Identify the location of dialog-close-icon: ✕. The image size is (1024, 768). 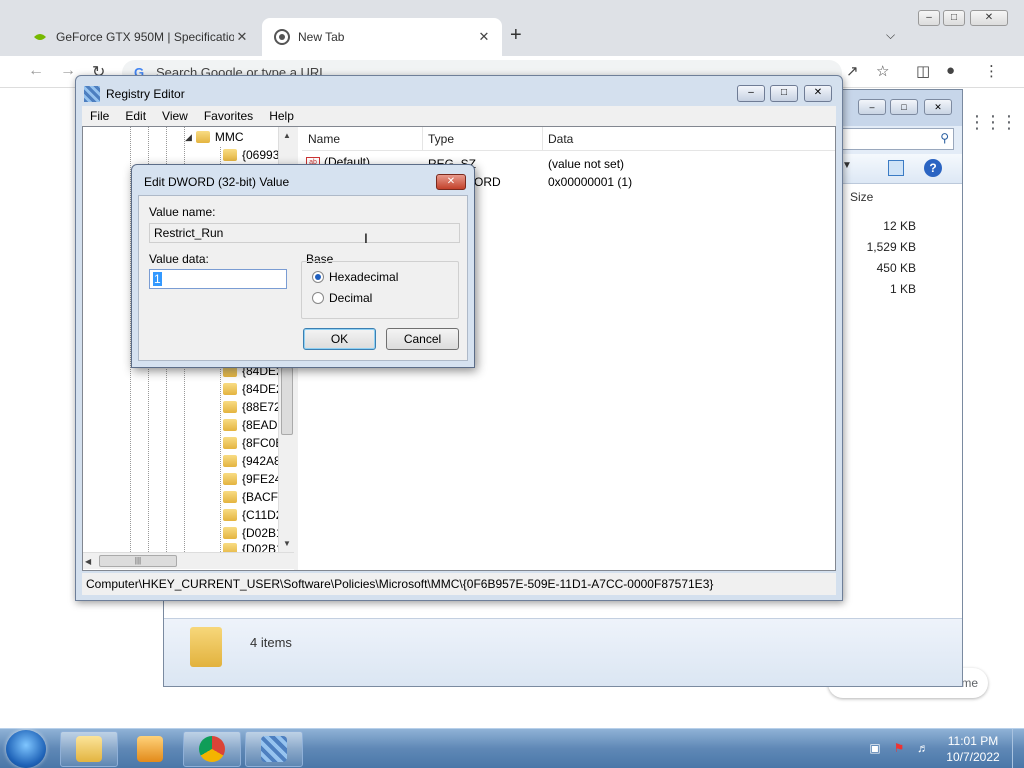
(451, 182).